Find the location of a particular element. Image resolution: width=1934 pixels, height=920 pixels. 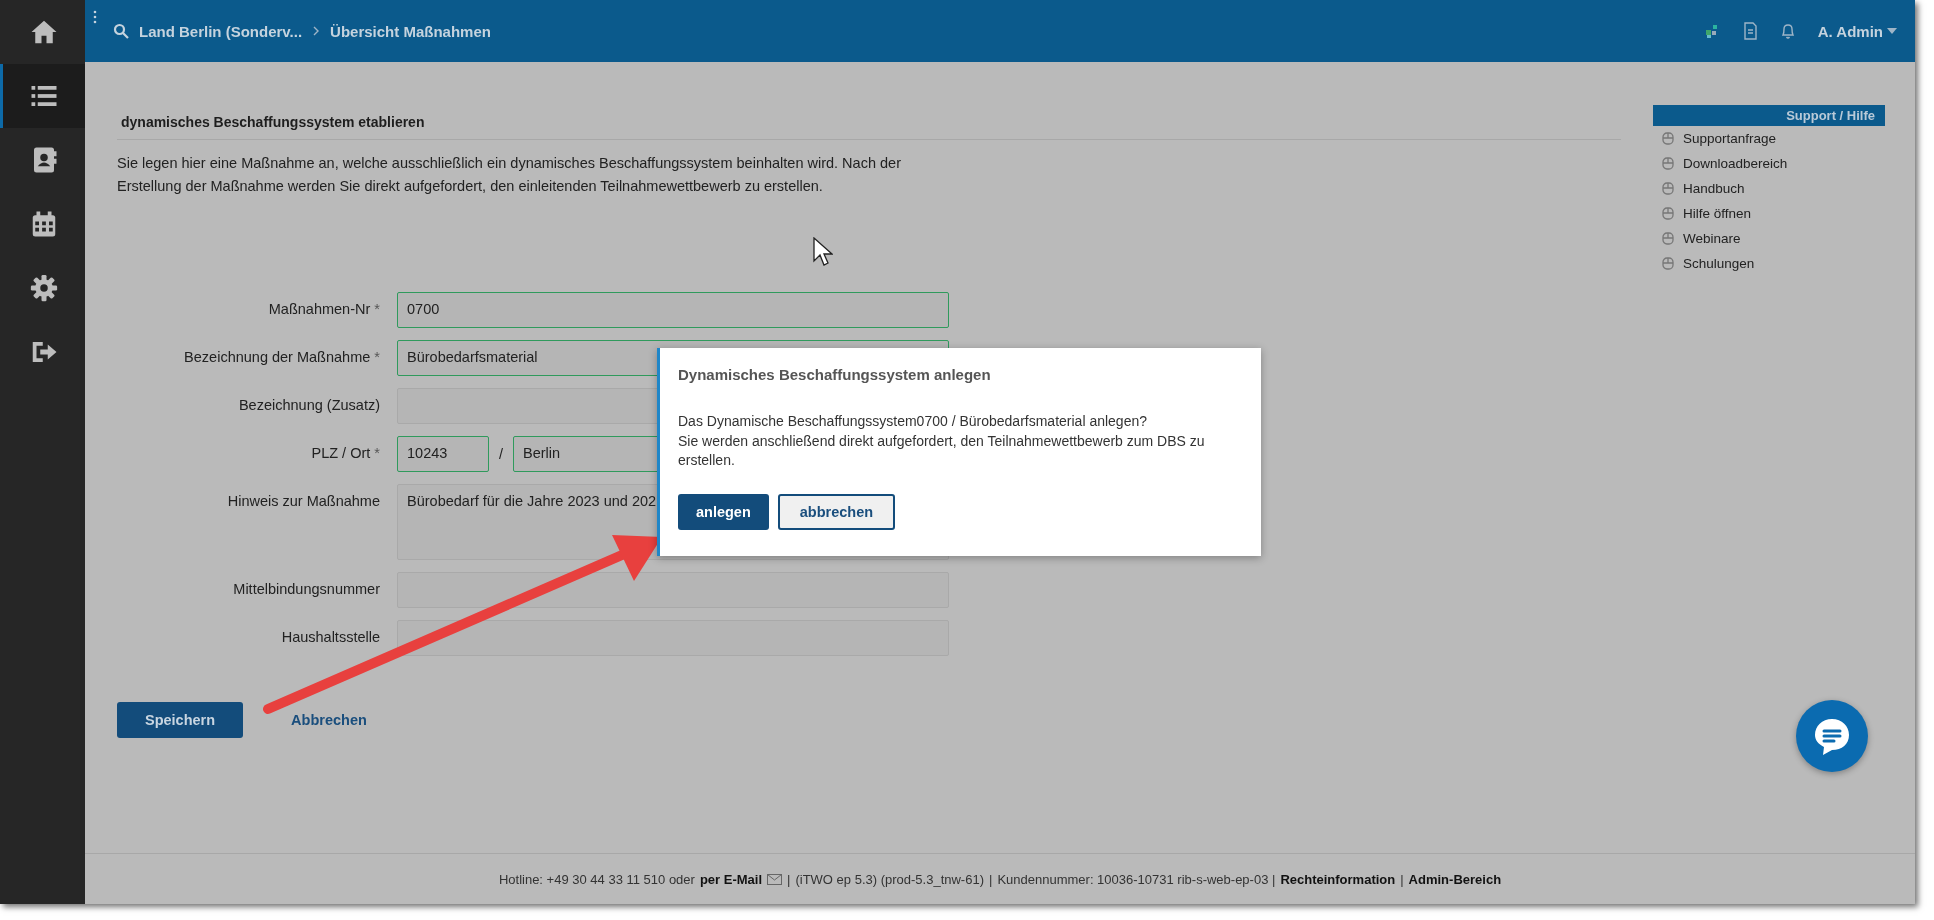

dialog-title: Dynamisches Beschaffungssystem anlegen is located at coordinates (835, 374).